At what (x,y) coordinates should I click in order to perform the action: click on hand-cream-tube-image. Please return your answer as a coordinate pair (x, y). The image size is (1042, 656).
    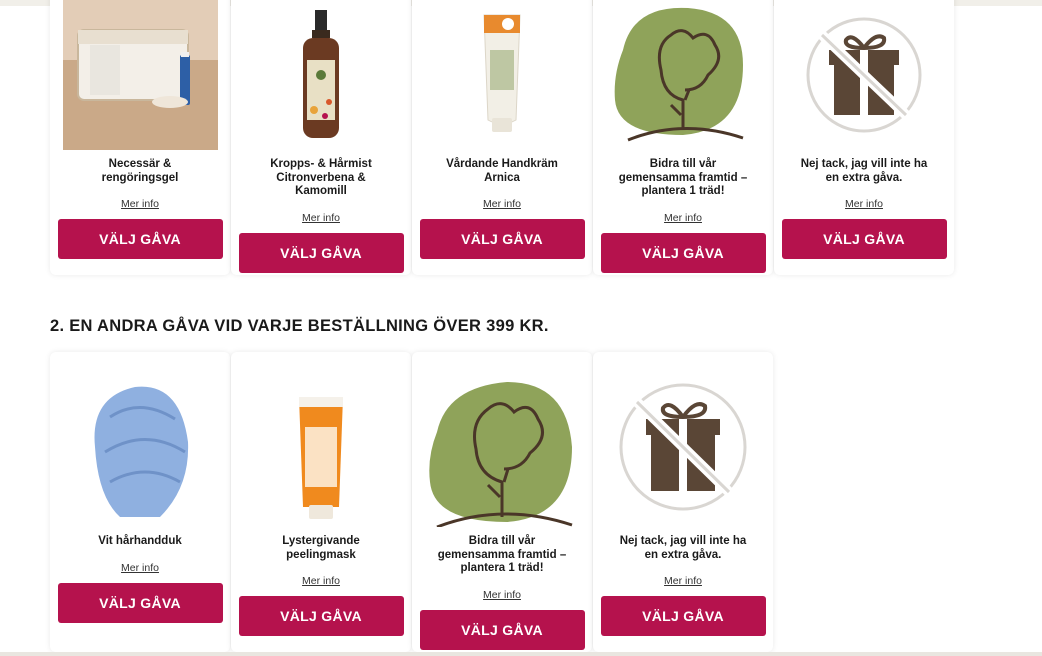
    Looking at the image, I should click on (502, 75).